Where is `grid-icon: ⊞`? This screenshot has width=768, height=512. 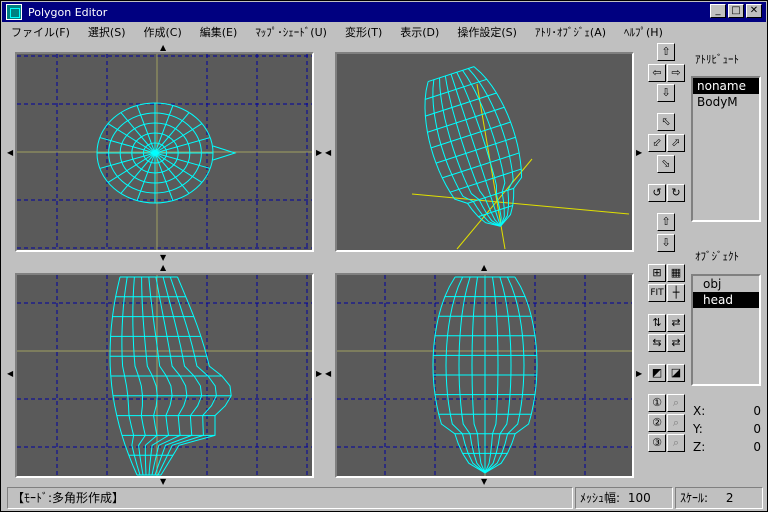 grid-icon: ⊞ is located at coordinates (657, 273).